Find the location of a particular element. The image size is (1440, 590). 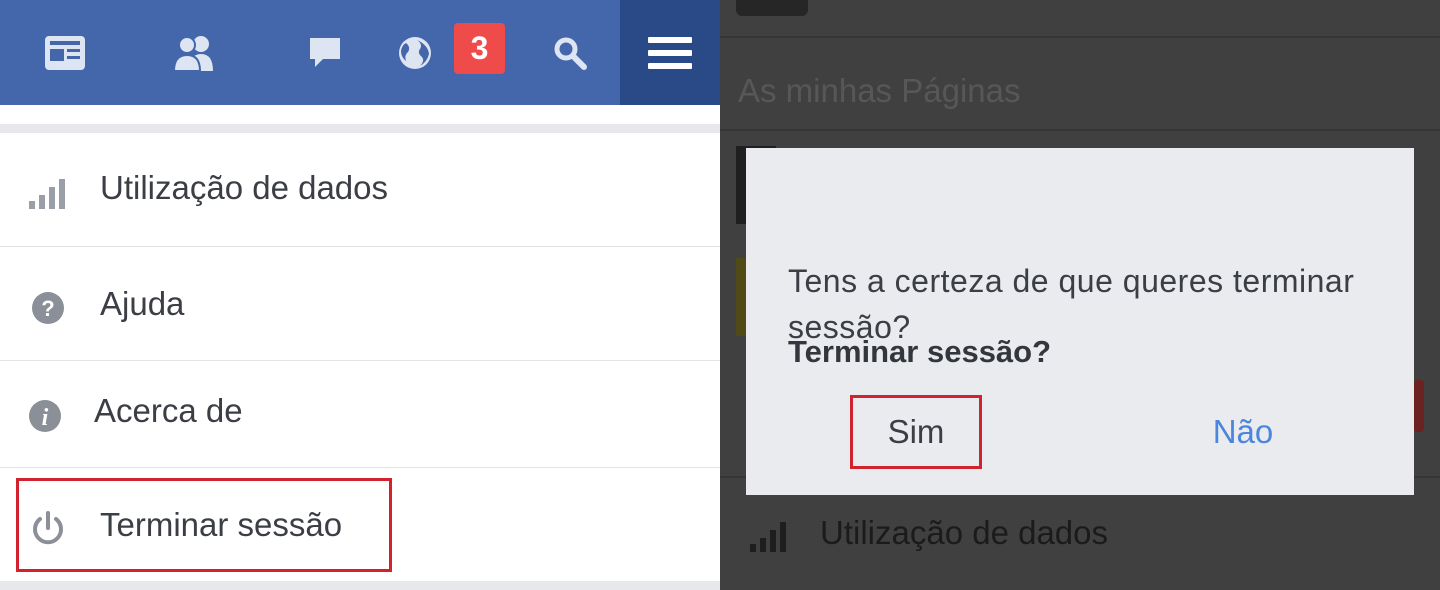

hamburger-menu-icon is located at coordinates (670, 52).